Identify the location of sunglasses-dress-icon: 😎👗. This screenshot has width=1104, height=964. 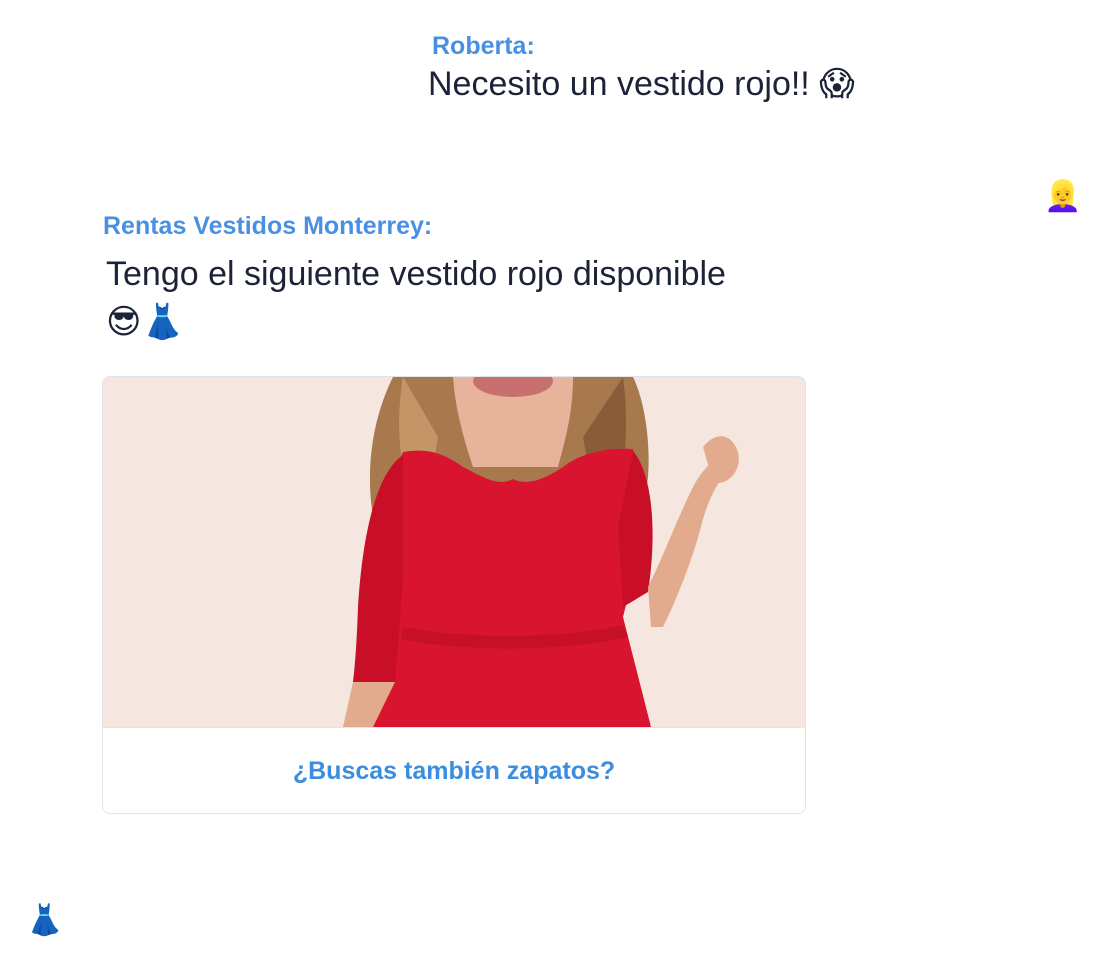
(145, 322).